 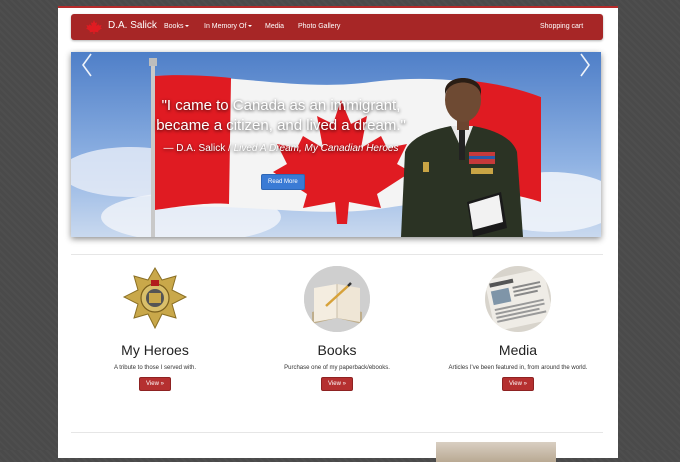 I want to click on nav-photo-gallery: Photo Gallery, so click(x=319, y=26).